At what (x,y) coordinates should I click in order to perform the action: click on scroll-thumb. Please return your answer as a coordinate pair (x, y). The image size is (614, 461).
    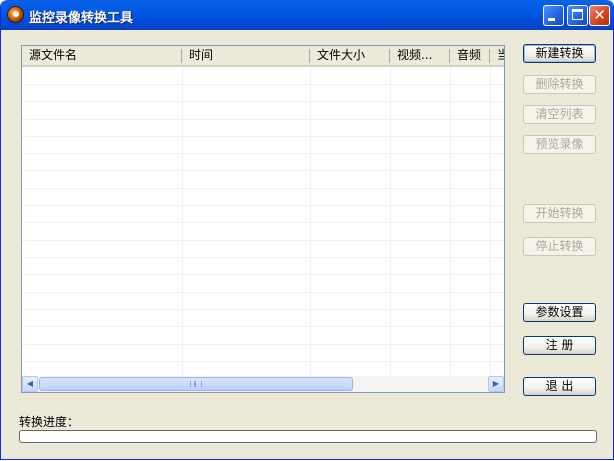
    Looking at the image, I should click on (196, 384).